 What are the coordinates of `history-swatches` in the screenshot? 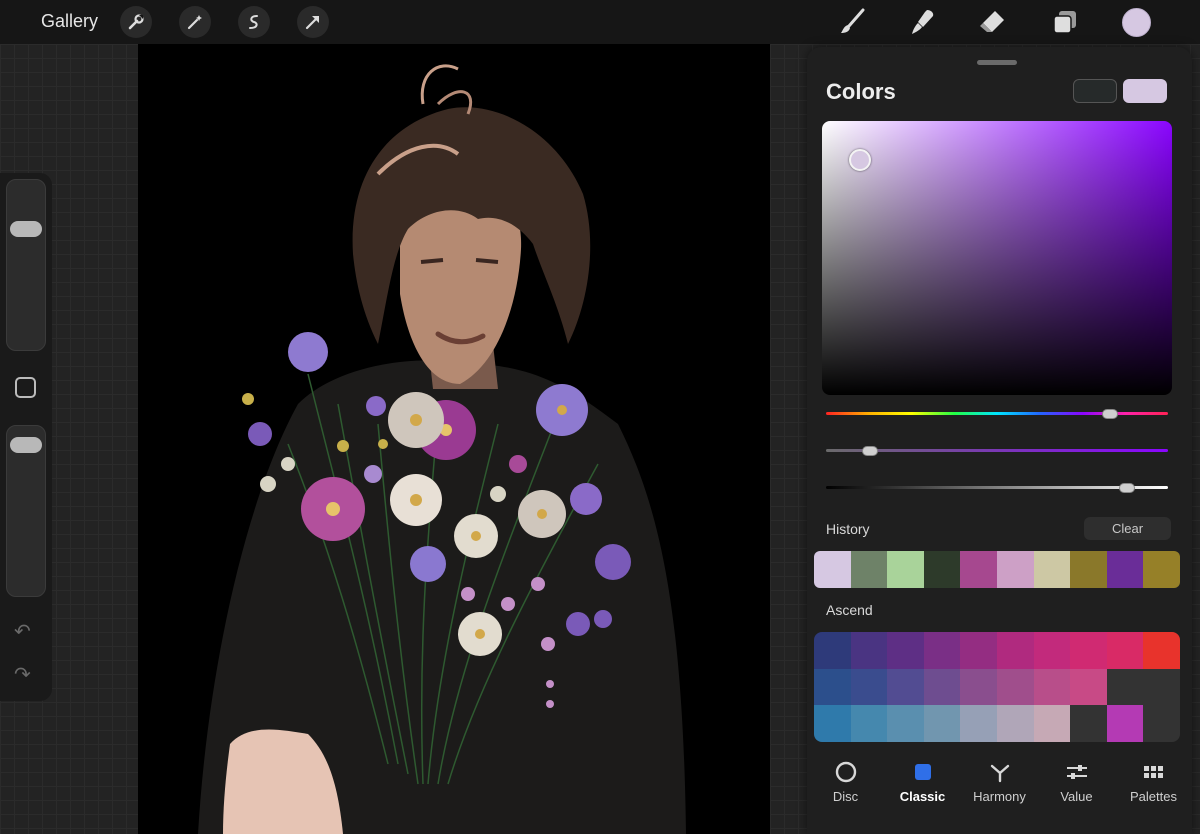 It's located at (997, 569).